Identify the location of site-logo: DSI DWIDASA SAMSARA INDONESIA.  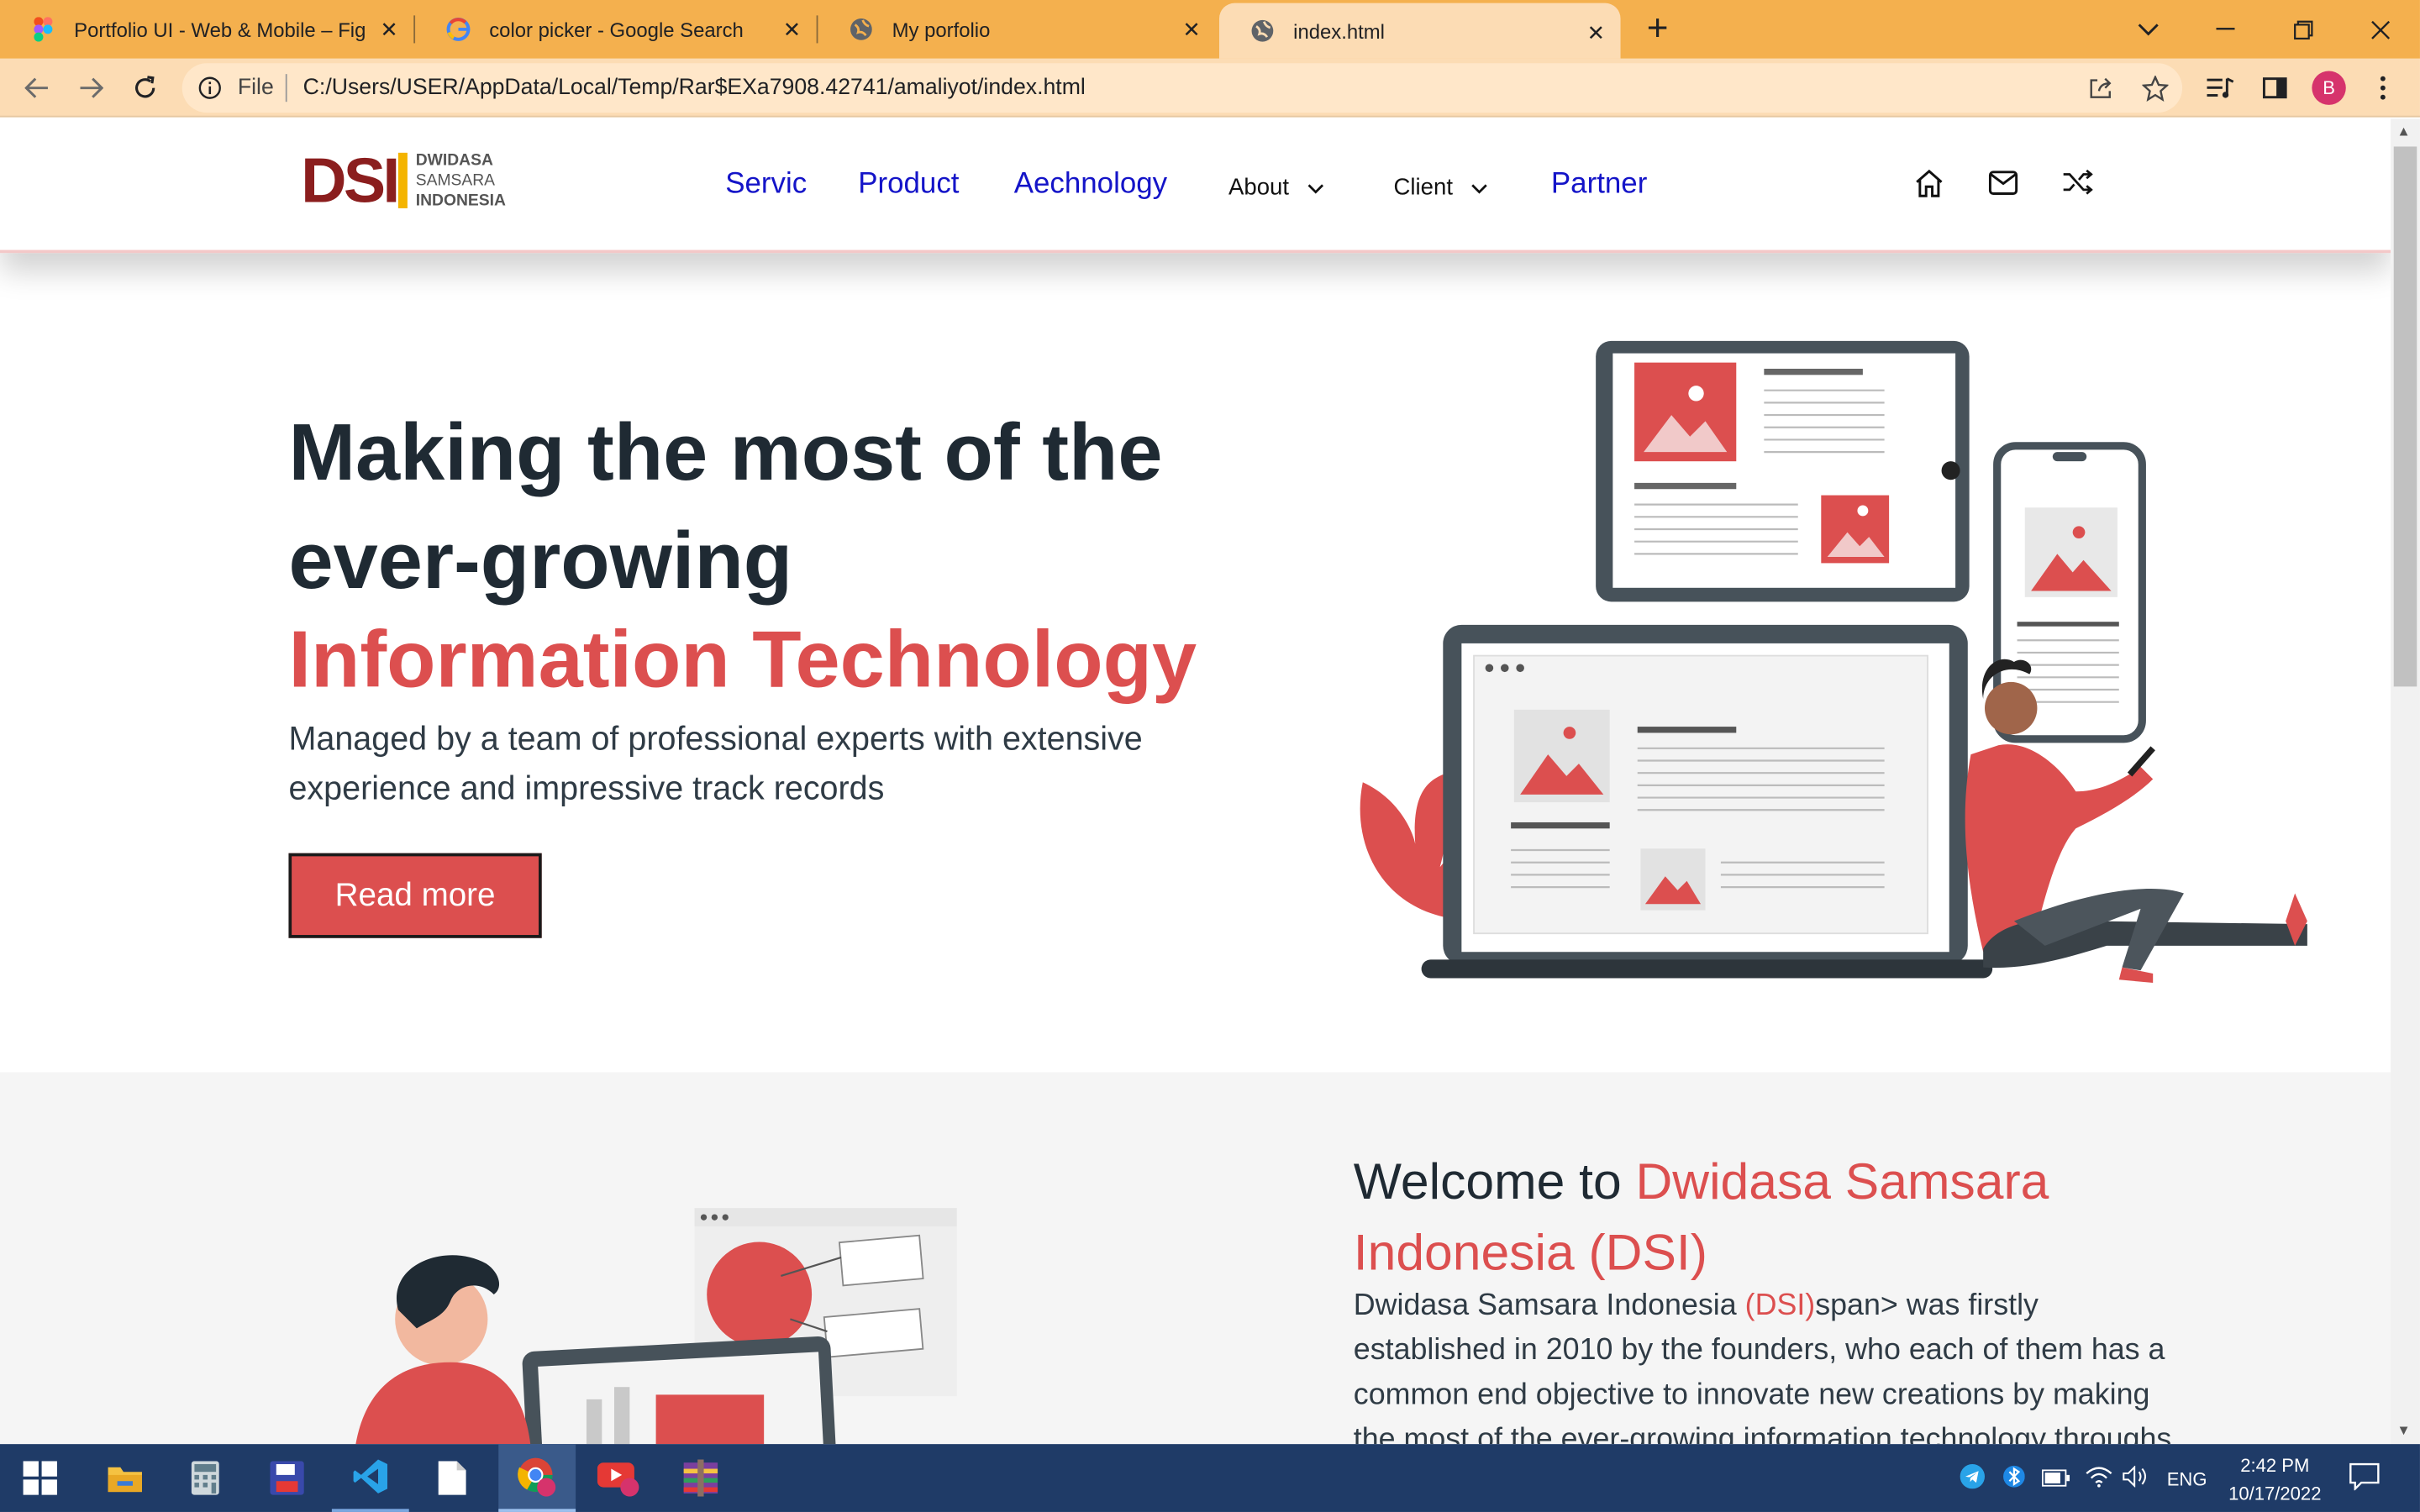
(404, 180).